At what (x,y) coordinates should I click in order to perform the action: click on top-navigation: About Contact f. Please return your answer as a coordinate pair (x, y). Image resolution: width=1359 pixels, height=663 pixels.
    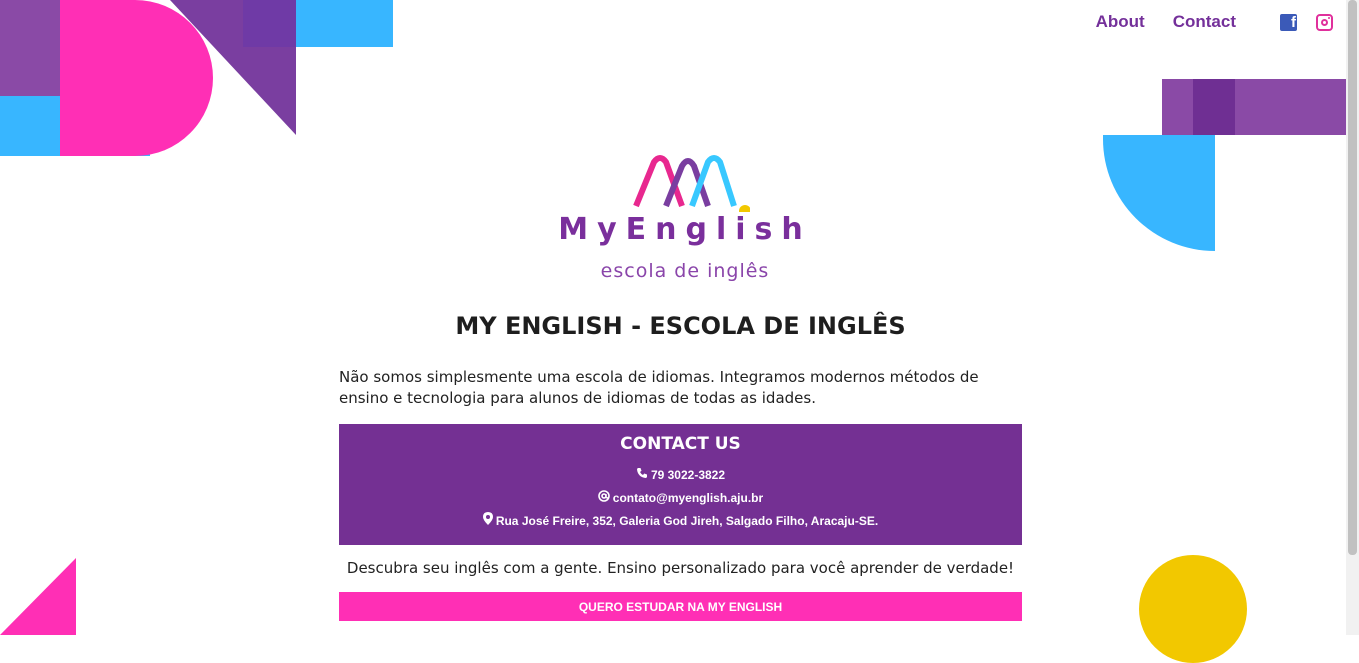
    Looking at the image, I should click on (1200, 22).